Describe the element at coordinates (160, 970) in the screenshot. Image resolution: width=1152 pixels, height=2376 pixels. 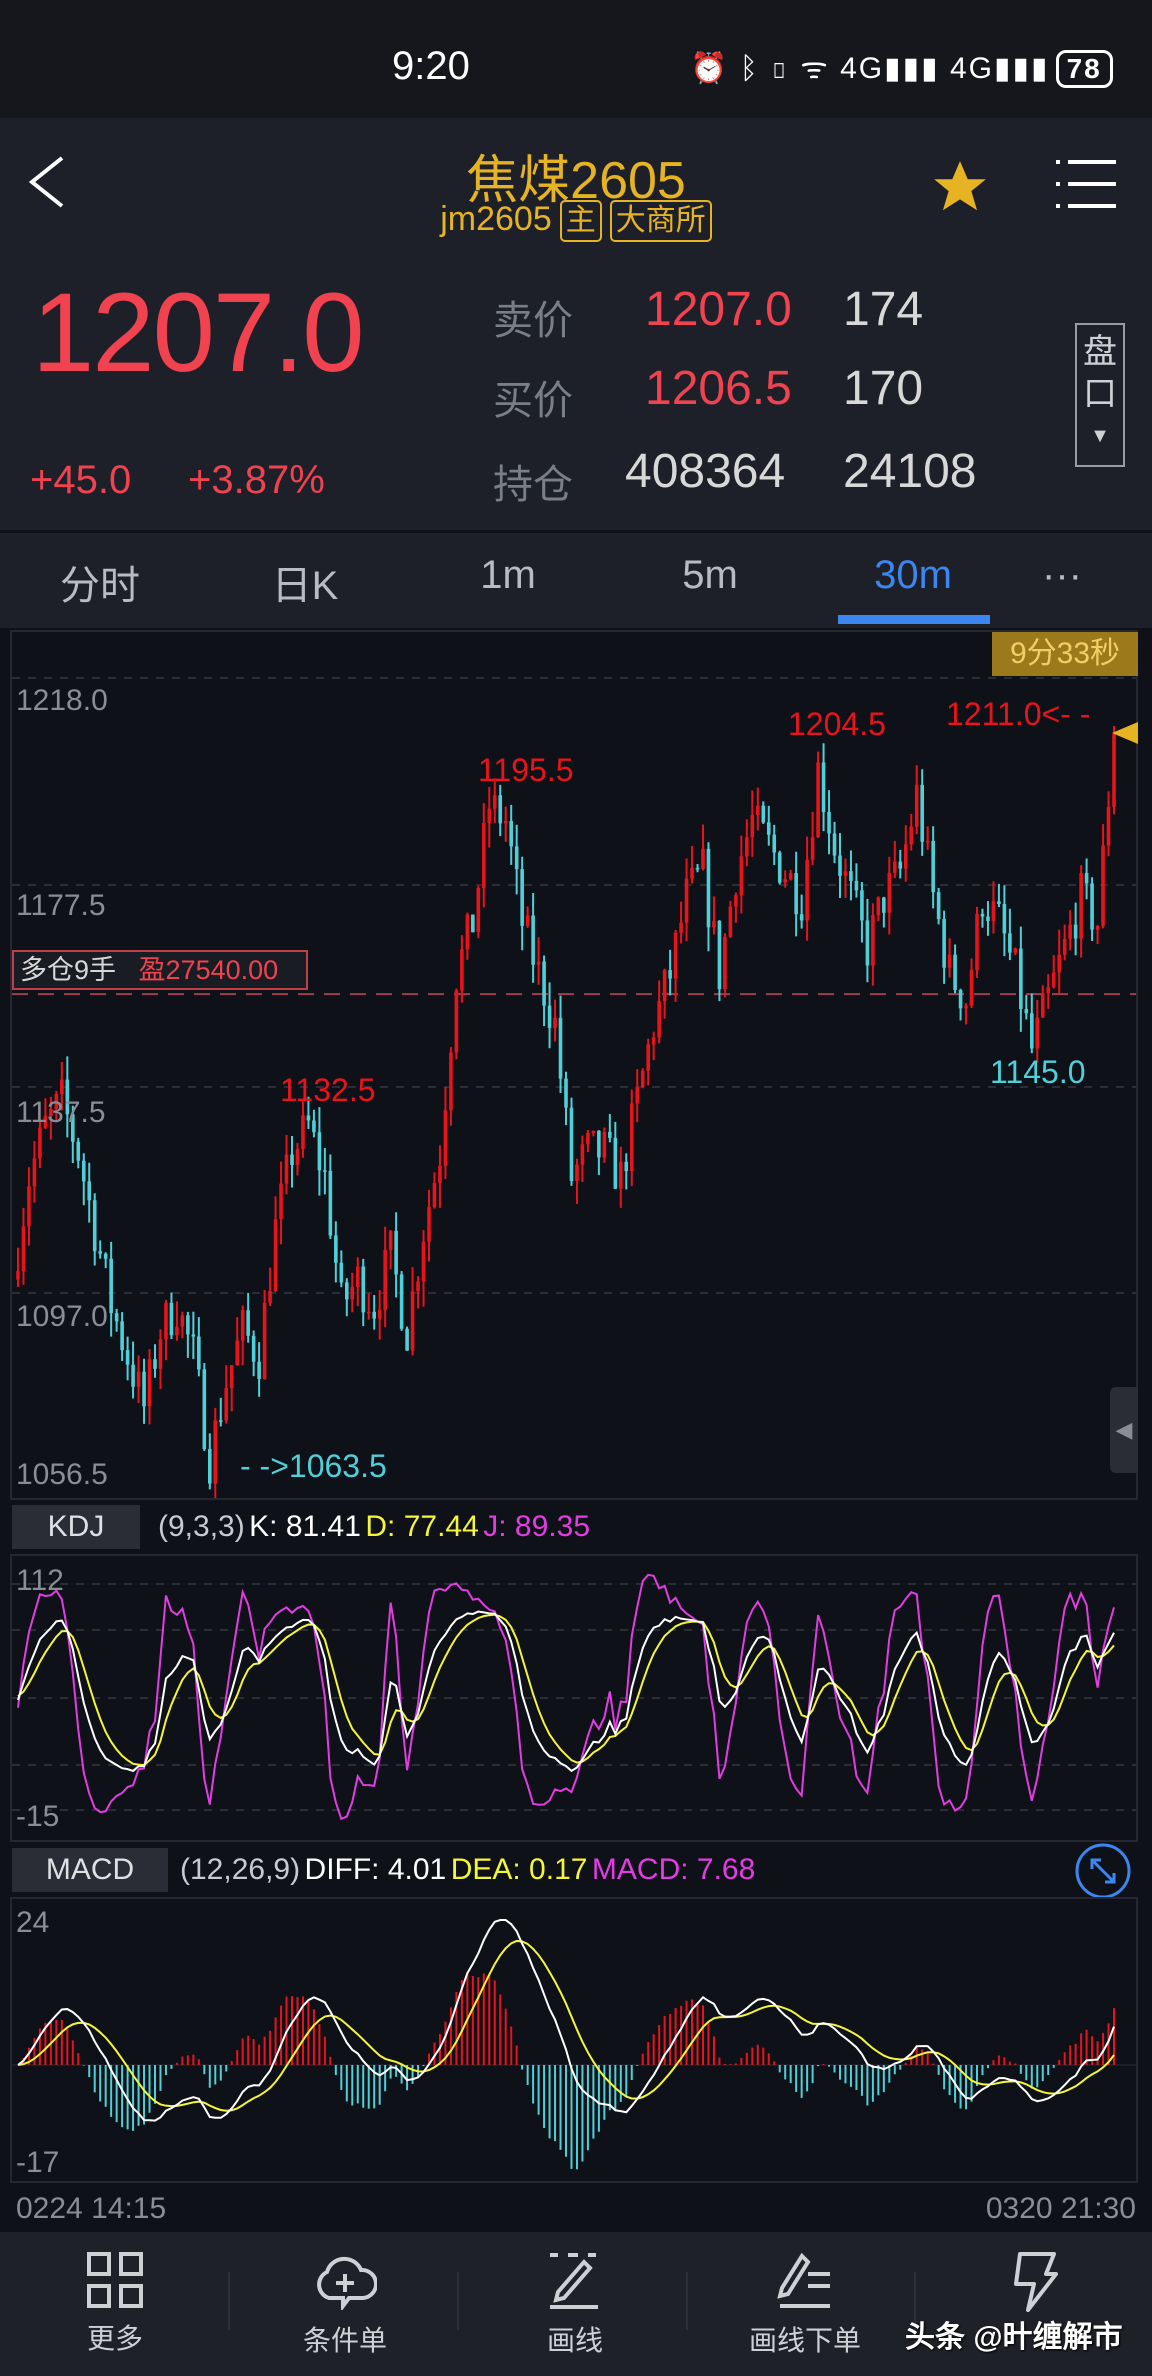
I see `position-label: 多仓9手 盈27540.00` at that location.